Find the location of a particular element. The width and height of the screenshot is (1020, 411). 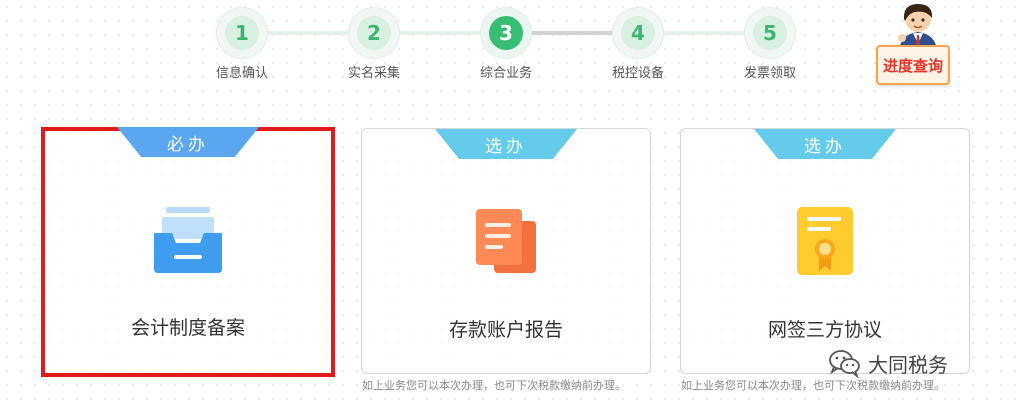

step-label-3: 综合业务 is located at coordinates (505, 73).